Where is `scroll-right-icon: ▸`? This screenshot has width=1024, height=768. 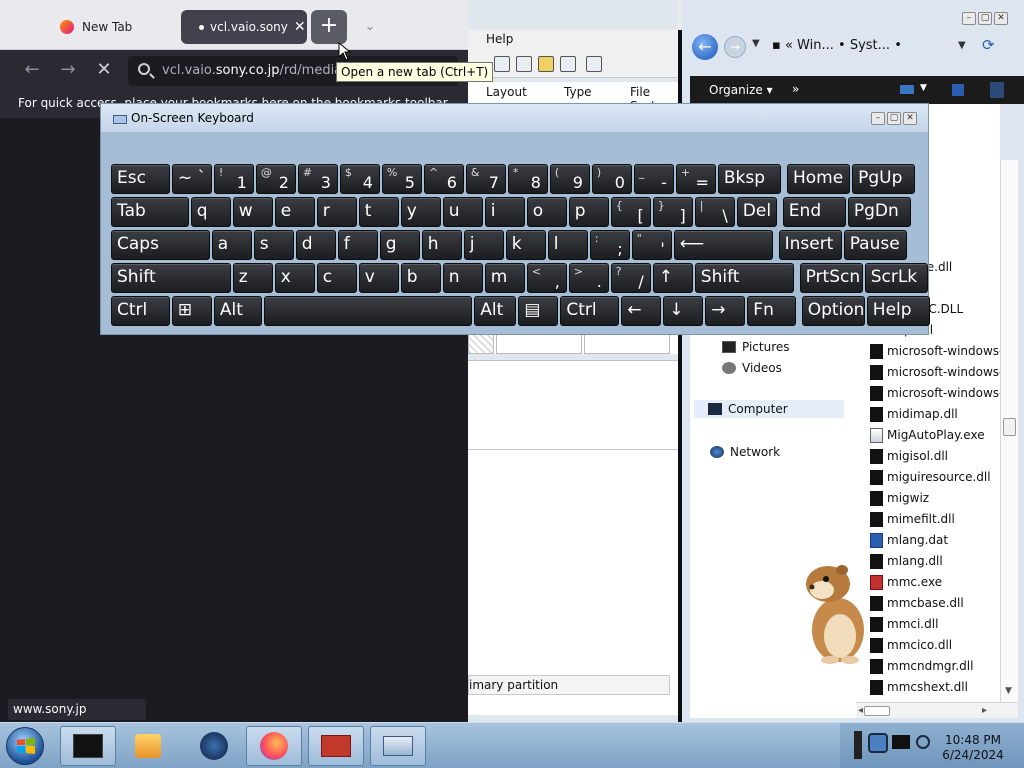
scroll-right-icon: ▸ is located at coordinates (984, 710).